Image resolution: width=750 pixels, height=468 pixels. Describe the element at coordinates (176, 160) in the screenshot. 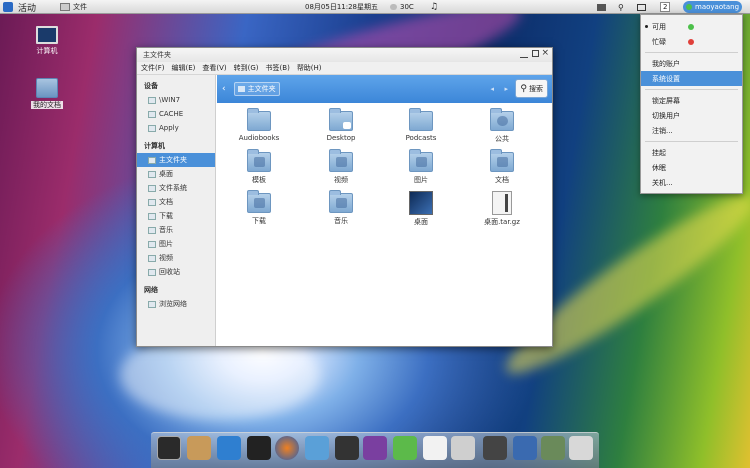

I see `sidebar-item-home: 主文件夹` at that location.